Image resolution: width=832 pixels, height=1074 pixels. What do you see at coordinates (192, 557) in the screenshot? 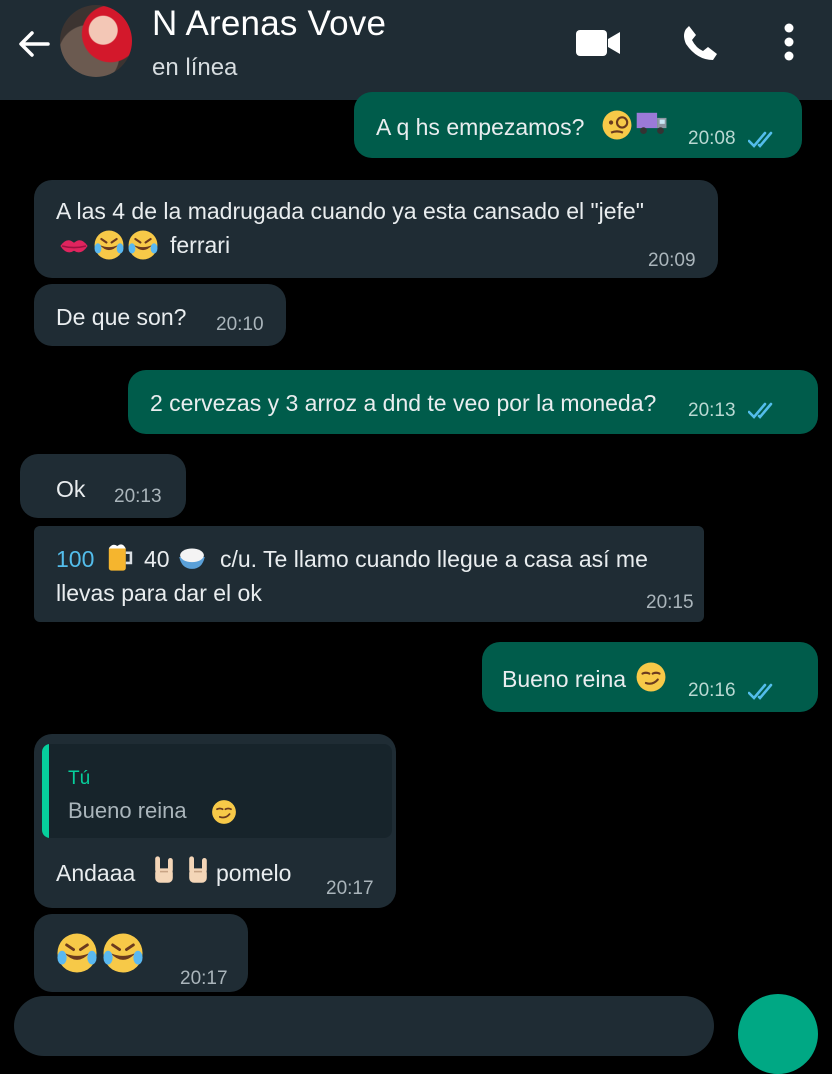
I see `cooked-rice-emoji` at bounding box center [192, 557].